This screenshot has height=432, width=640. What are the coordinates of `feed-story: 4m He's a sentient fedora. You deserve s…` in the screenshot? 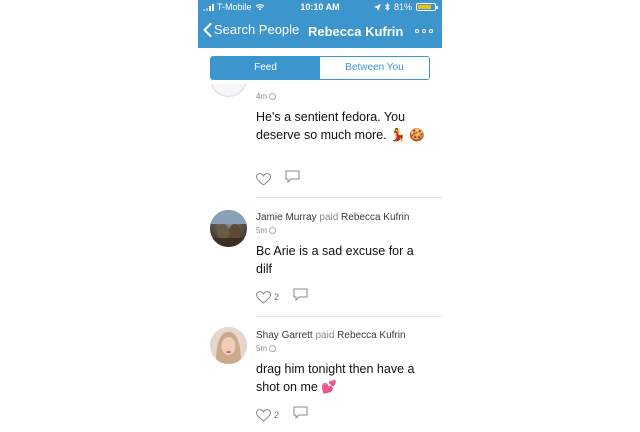 It's located at (320, 141).